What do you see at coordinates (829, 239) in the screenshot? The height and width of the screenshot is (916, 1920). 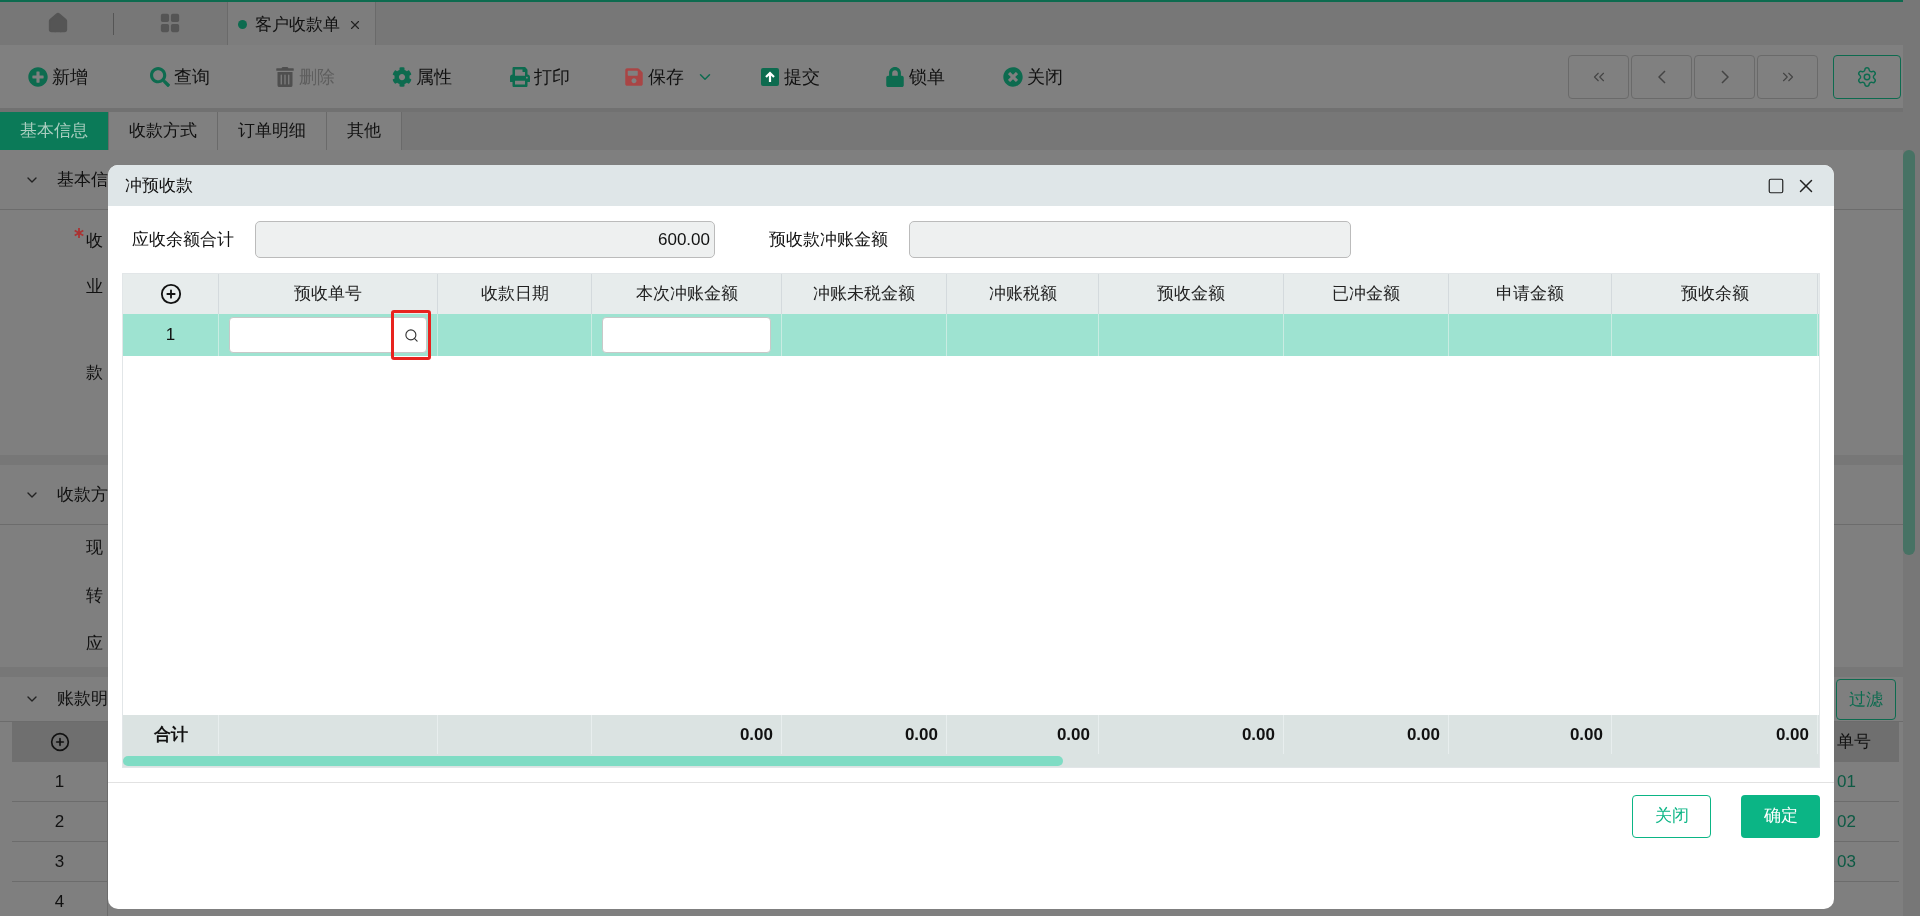 I see `summary-label: 预收款冲账金额` at bounding box center [829, 239].